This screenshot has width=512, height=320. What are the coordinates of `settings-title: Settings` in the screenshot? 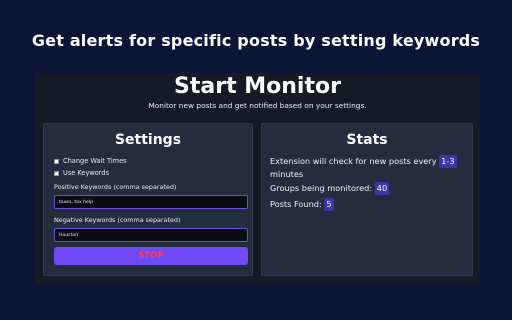 It's located at (148, 140).